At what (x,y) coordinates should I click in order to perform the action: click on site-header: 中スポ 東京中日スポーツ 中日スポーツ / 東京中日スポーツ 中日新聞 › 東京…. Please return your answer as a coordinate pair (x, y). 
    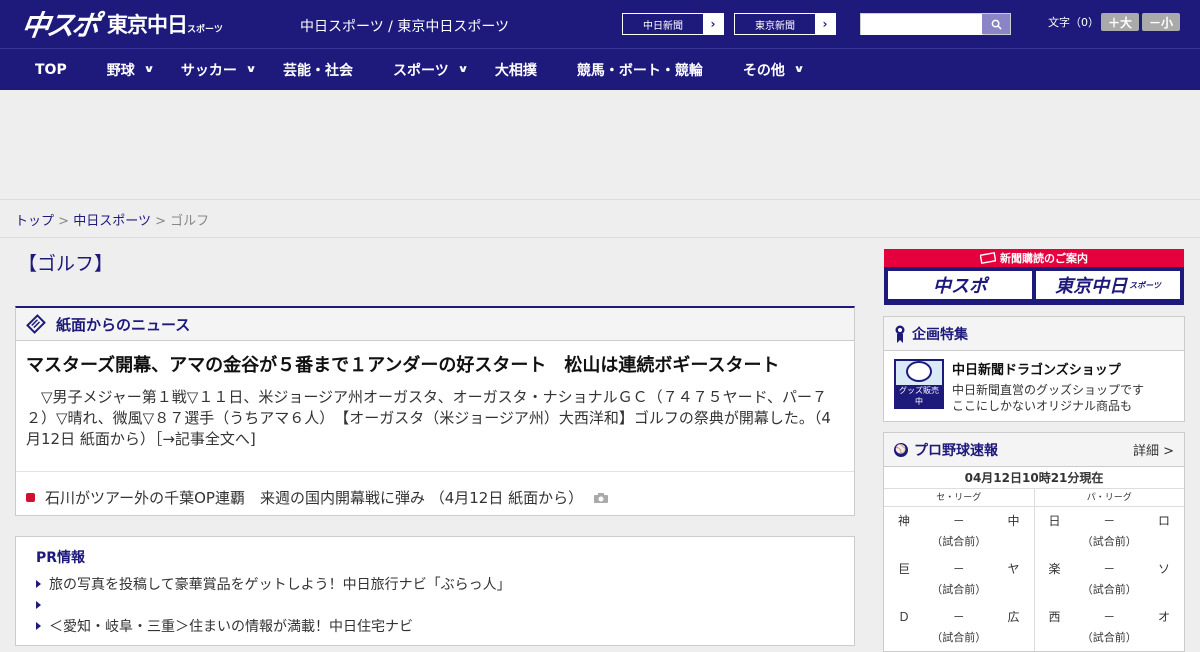
    Looking at the image, I should click on (600, 24).